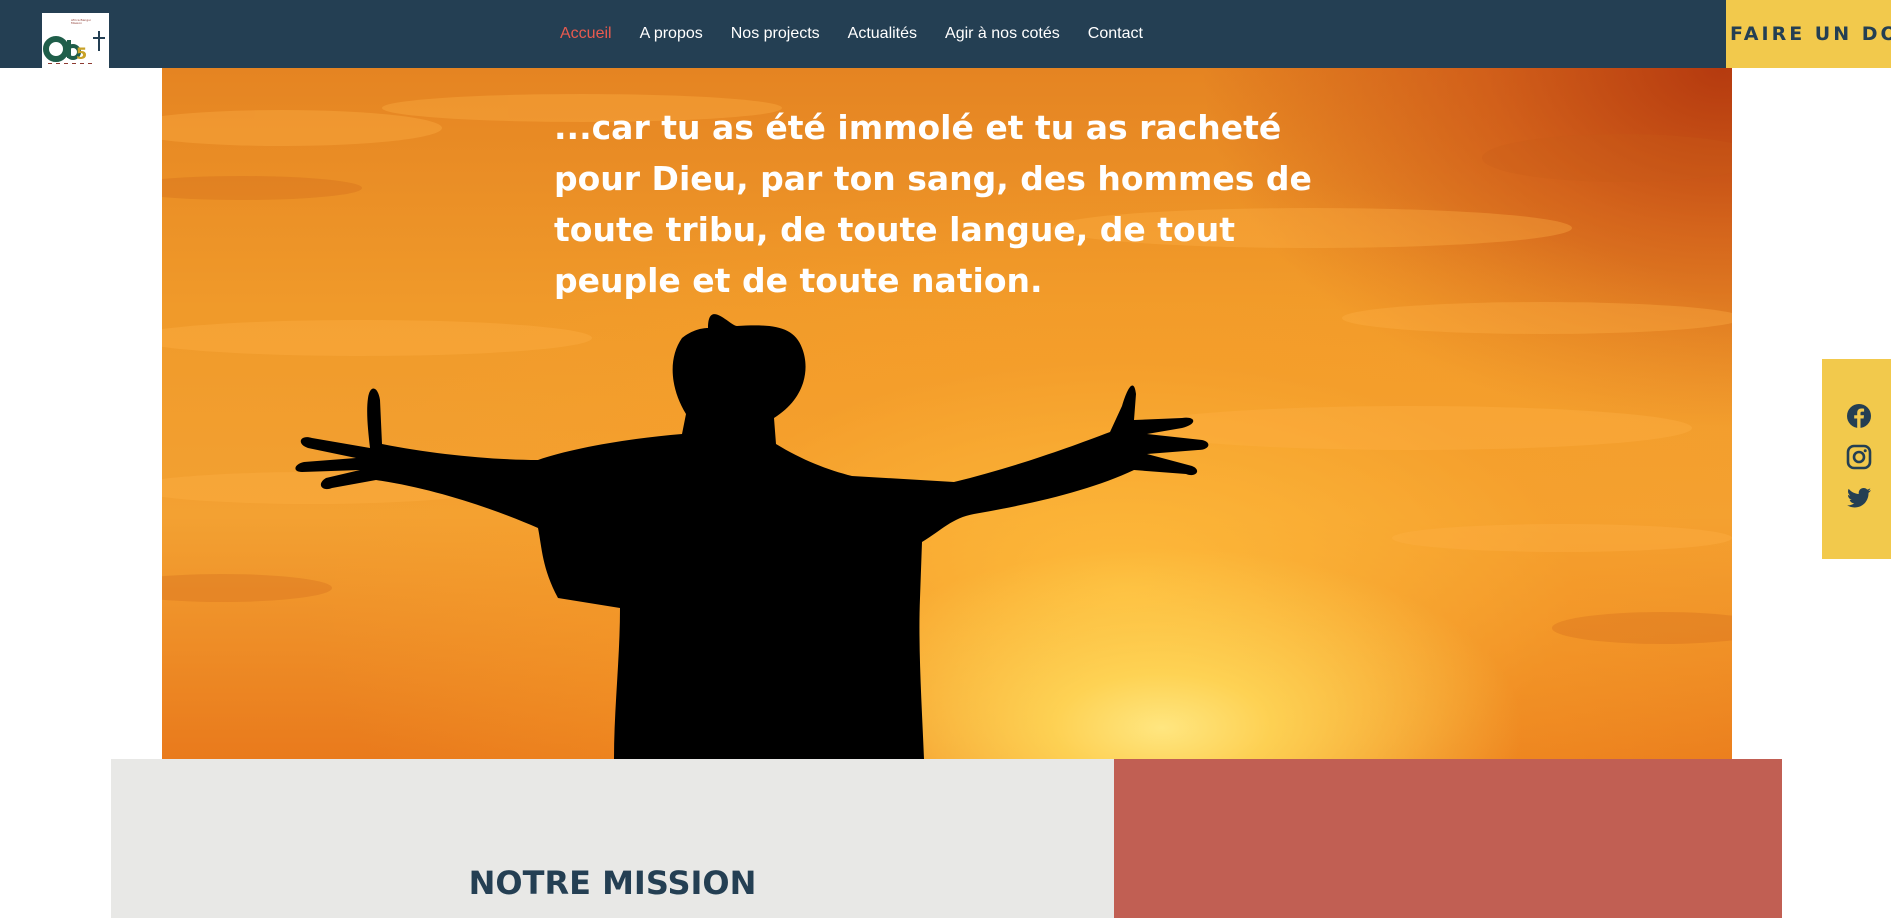  Describe the element at coordinates (1859, 498) in the screenshot. I see `twitter-icon` at that location.